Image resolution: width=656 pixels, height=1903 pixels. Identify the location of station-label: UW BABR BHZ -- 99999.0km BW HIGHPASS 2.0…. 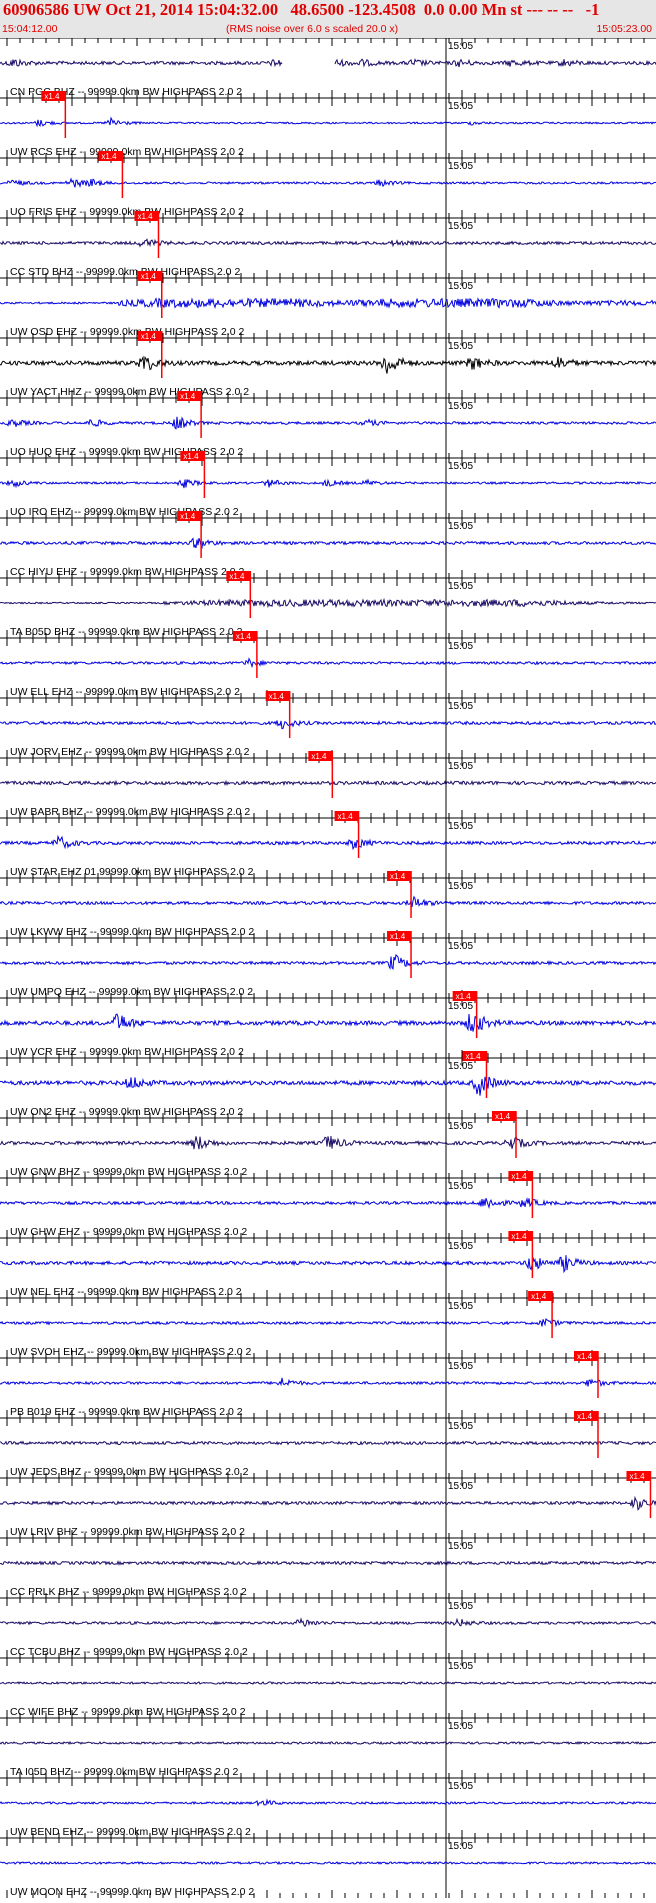
(130, 812).